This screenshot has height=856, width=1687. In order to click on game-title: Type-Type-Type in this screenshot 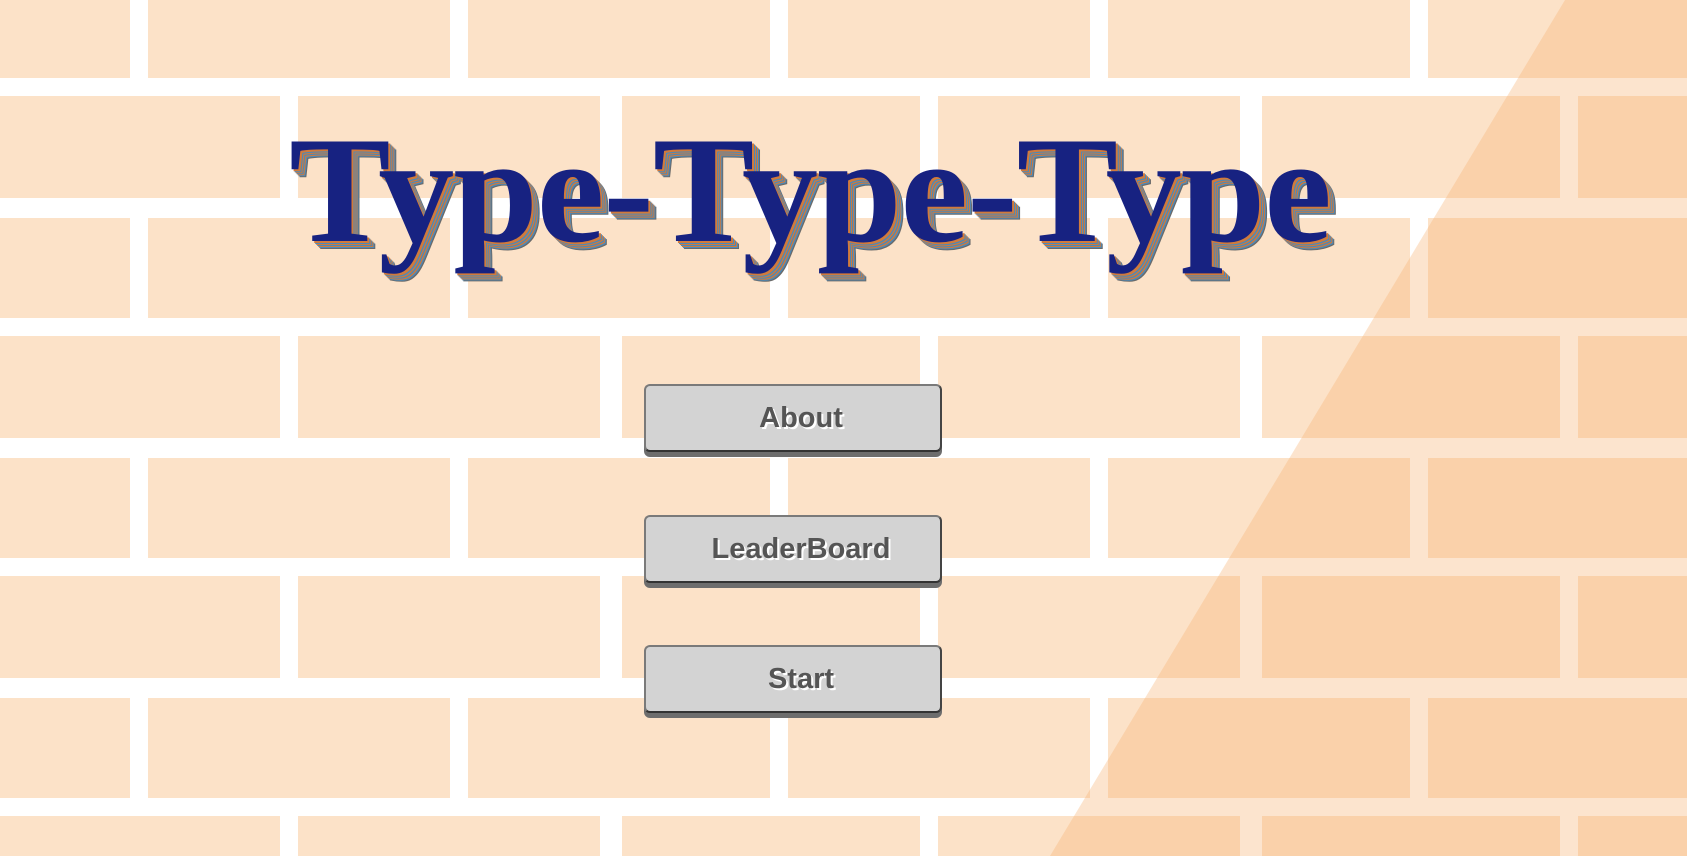, I will do `click(810, 190)`.